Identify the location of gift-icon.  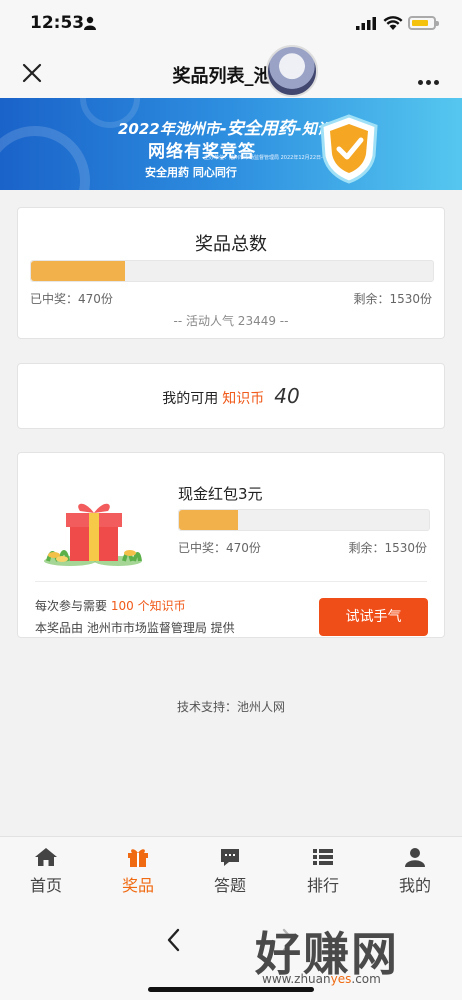
(138, 858).